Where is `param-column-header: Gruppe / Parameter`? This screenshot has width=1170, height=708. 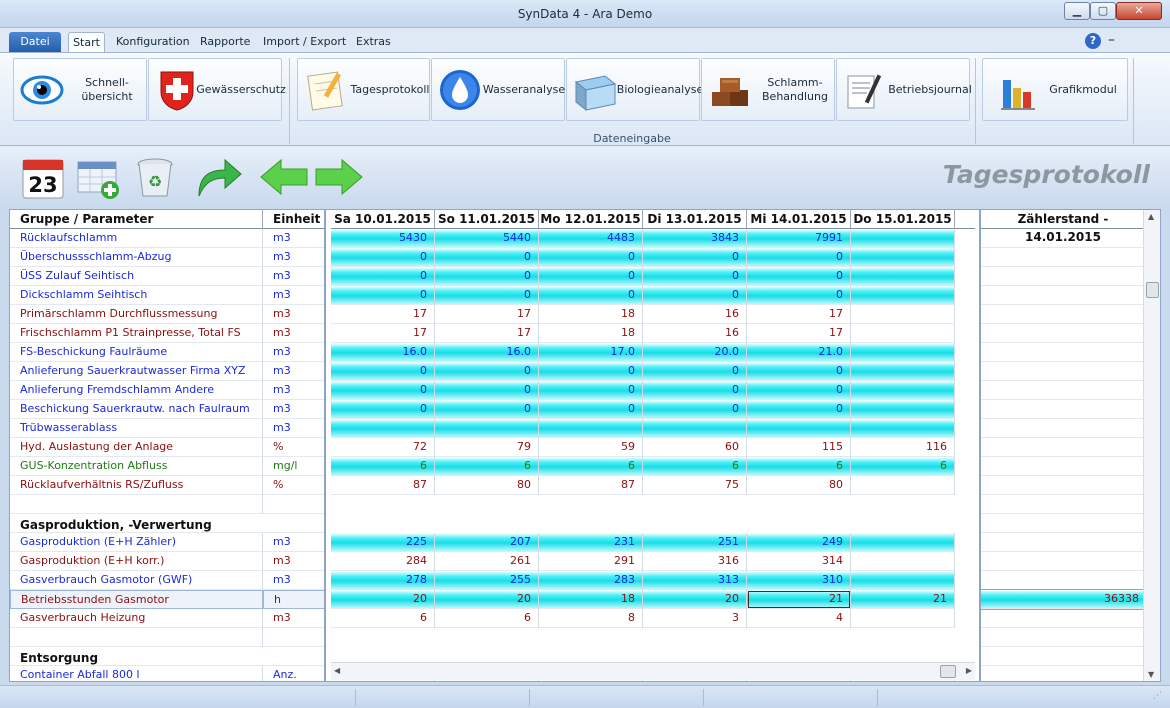
param-column-header: Gruppe / Parameter is located at coordinates (136, 219).